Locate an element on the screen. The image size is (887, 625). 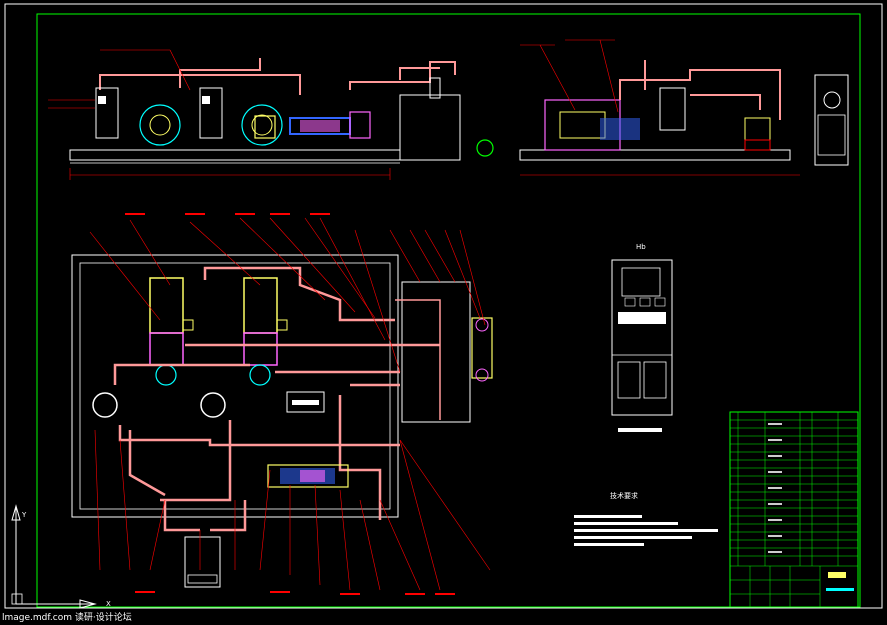
ucs-x-label: X is located at coordinates (108, 604).